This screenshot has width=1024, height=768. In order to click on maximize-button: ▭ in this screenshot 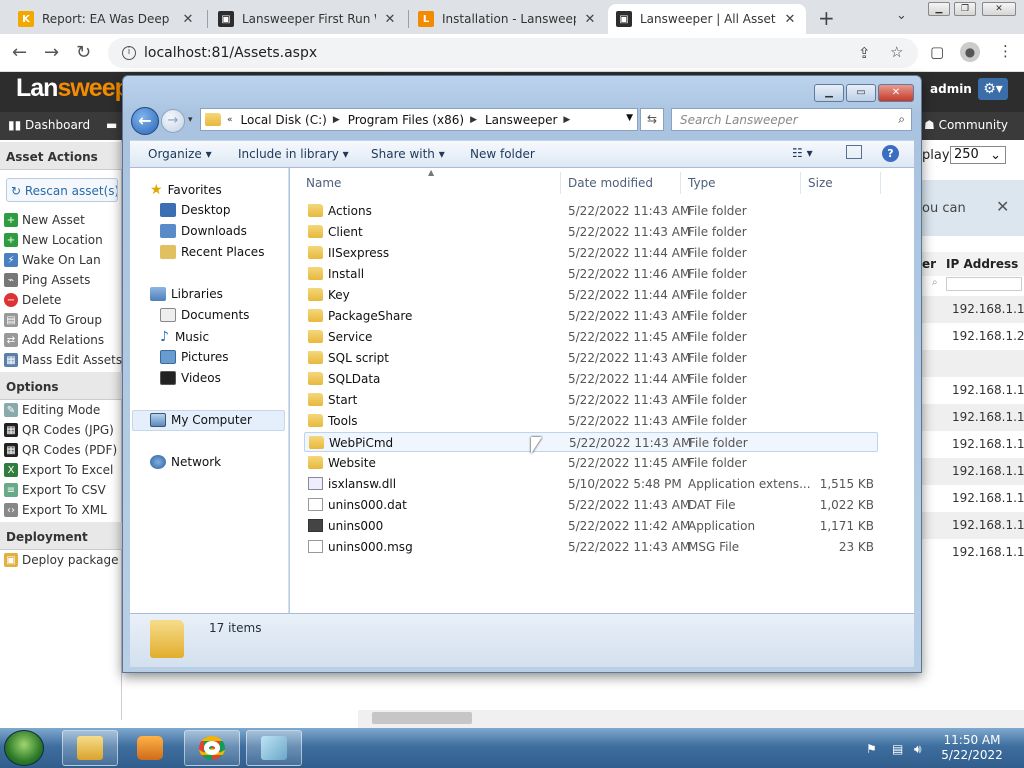, I will do `click(861, 93)`.